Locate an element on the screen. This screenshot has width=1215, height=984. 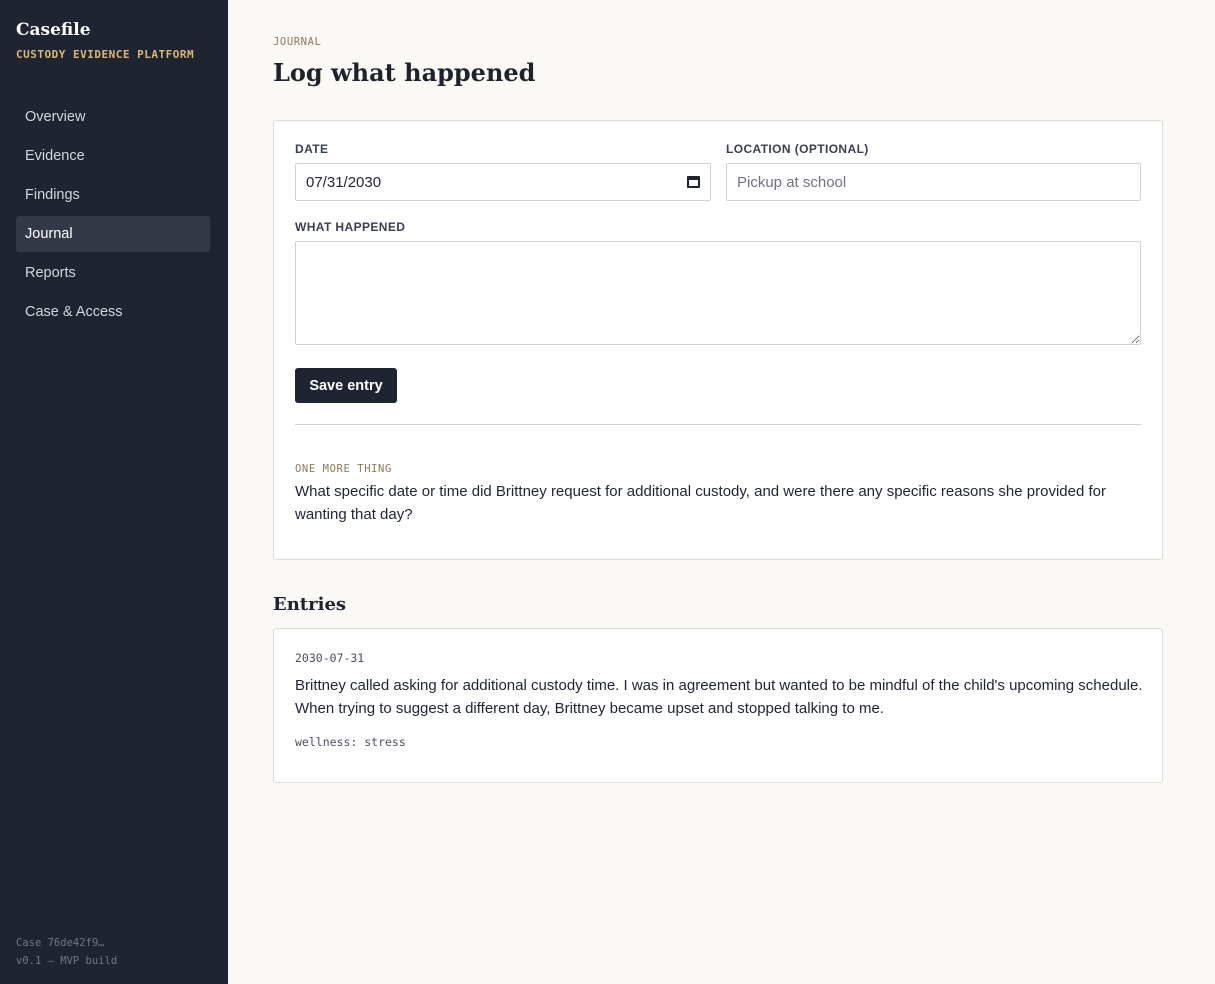
hint-eyebrow: ONE MORE THING is located at coordinates (343, 469).